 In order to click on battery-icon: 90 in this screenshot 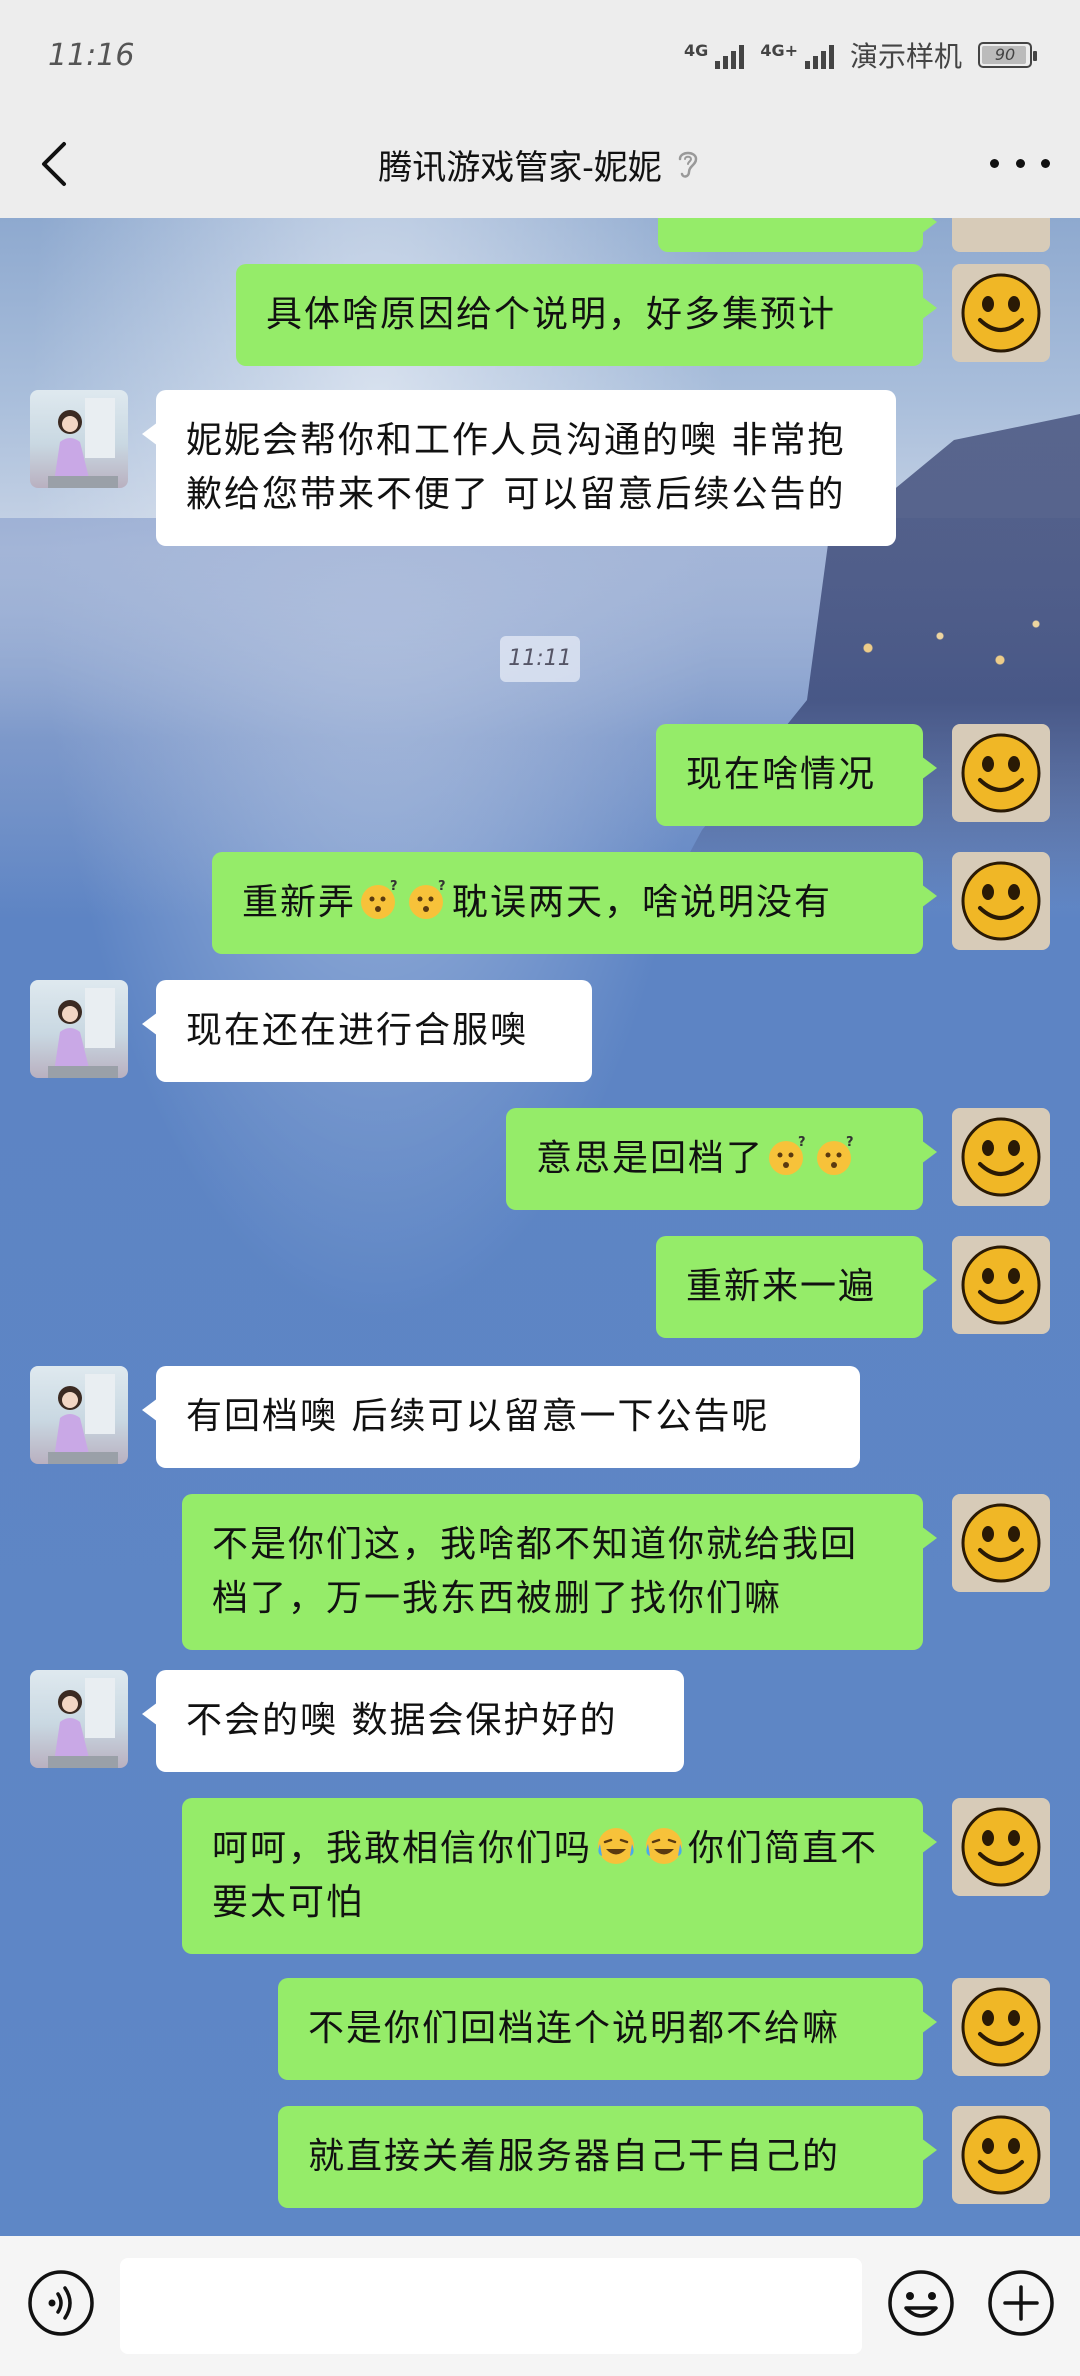, I will do `click(1007, 55)`.